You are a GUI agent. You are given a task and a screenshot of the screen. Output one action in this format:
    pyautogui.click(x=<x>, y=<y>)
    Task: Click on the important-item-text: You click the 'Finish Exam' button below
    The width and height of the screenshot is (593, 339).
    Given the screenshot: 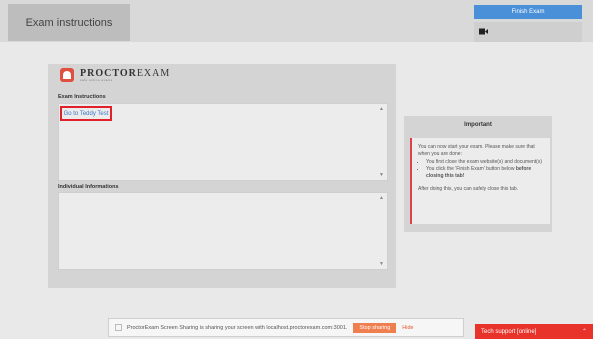 What is the action you would take?
    pyautogui.click(x=470, y=168)
    